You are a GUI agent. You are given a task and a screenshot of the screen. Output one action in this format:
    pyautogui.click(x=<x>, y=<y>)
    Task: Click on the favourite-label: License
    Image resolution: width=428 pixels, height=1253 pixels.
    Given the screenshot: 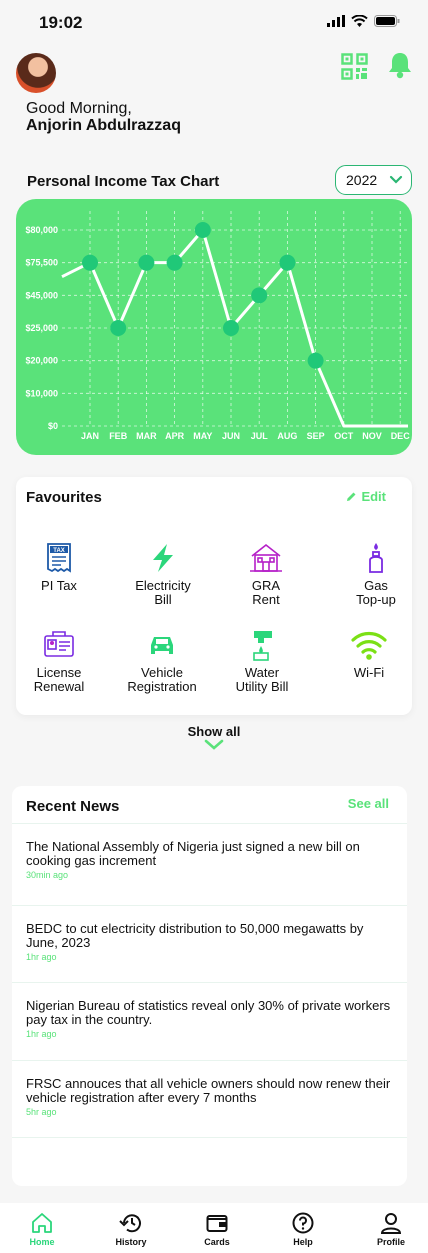 What is the action you would take?
    pyautogui.click(x=59, y=672)
    